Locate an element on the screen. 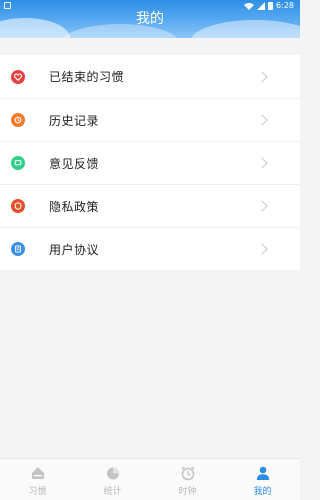 The width and height of the screenshot is (320, 500). tab-label: 时钟 is located at coordinates (187, 492).